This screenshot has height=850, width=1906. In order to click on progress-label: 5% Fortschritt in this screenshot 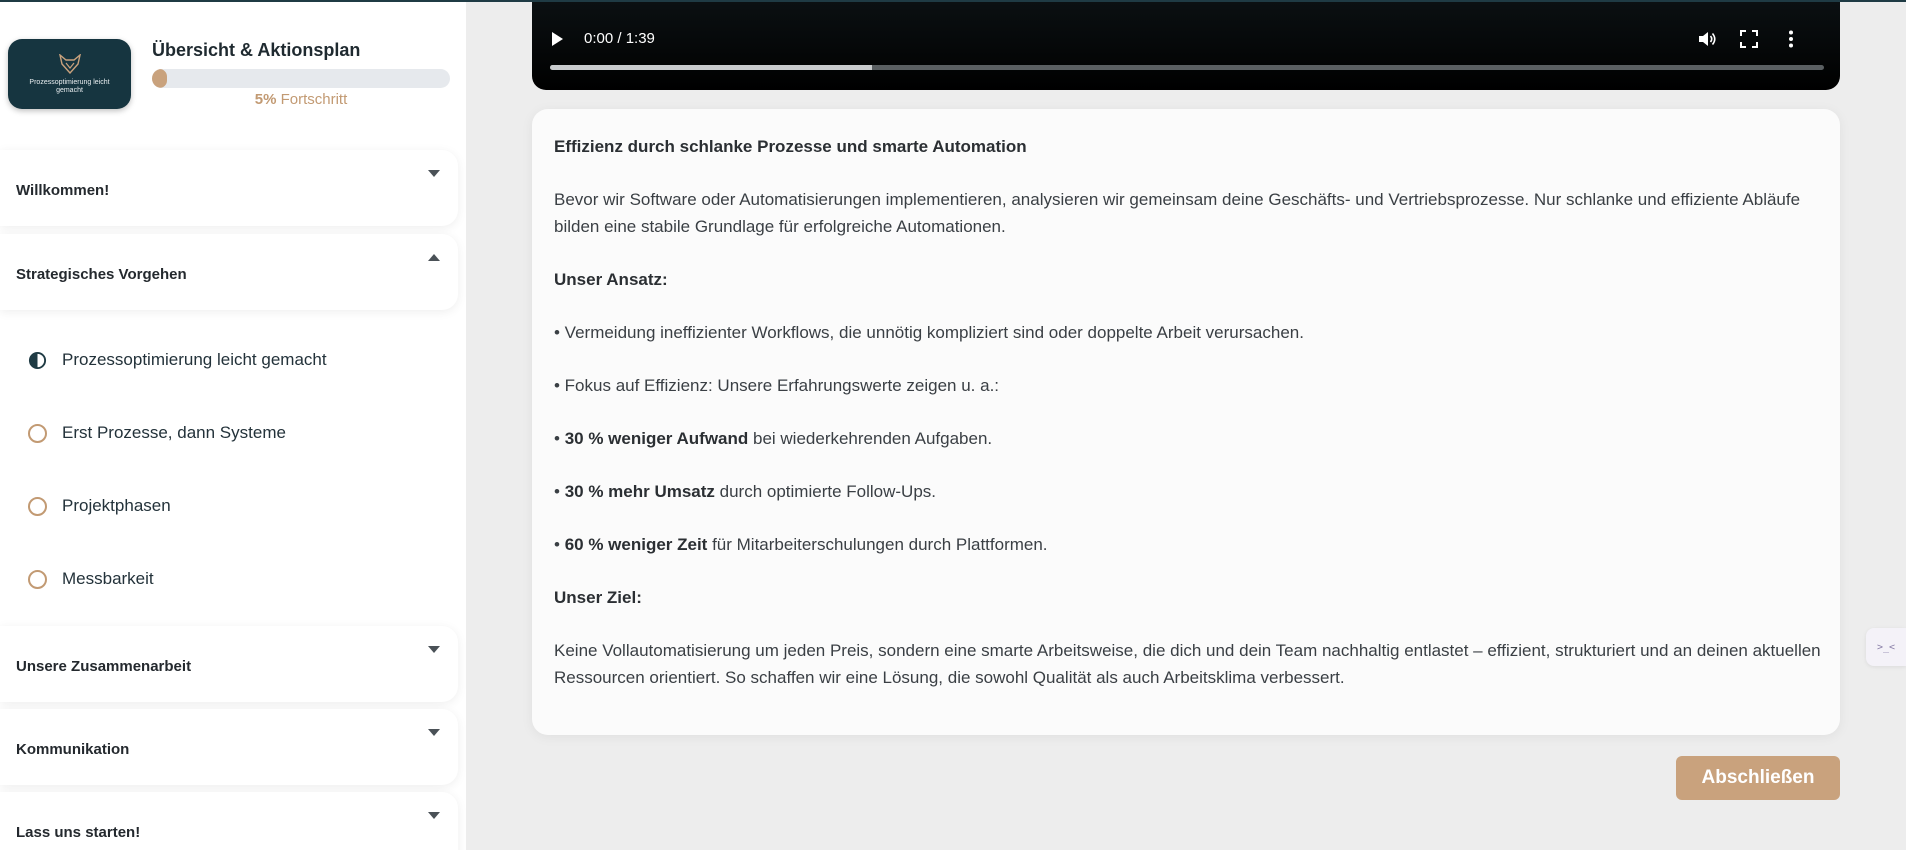, I will do `click(301, 99)`.